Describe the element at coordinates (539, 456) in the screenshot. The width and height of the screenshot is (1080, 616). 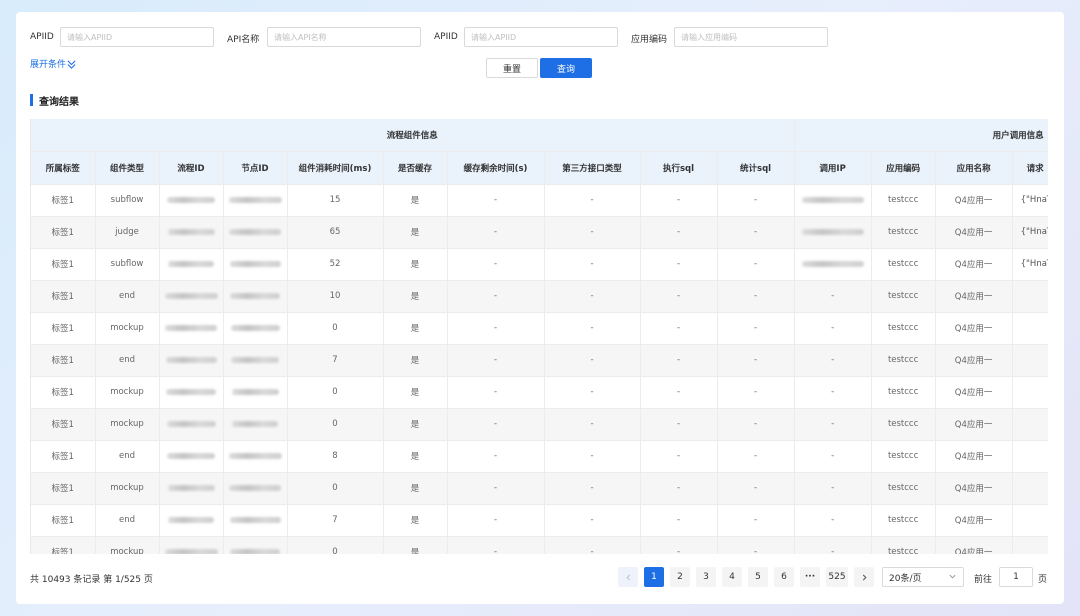
I see `table-row: 标签1 end 8 是 - - - - - testccc Q4应用一` at that location.